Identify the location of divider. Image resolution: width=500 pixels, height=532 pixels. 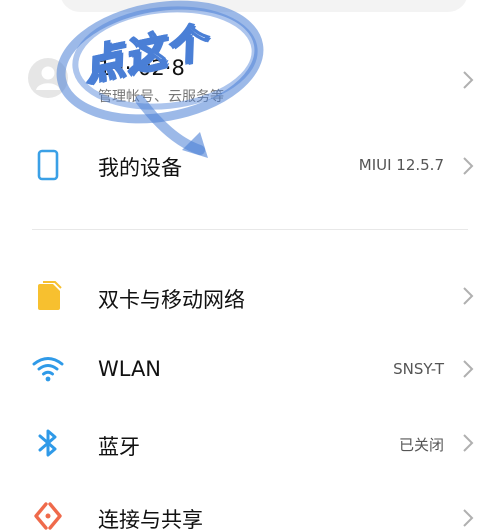
(250, 229).